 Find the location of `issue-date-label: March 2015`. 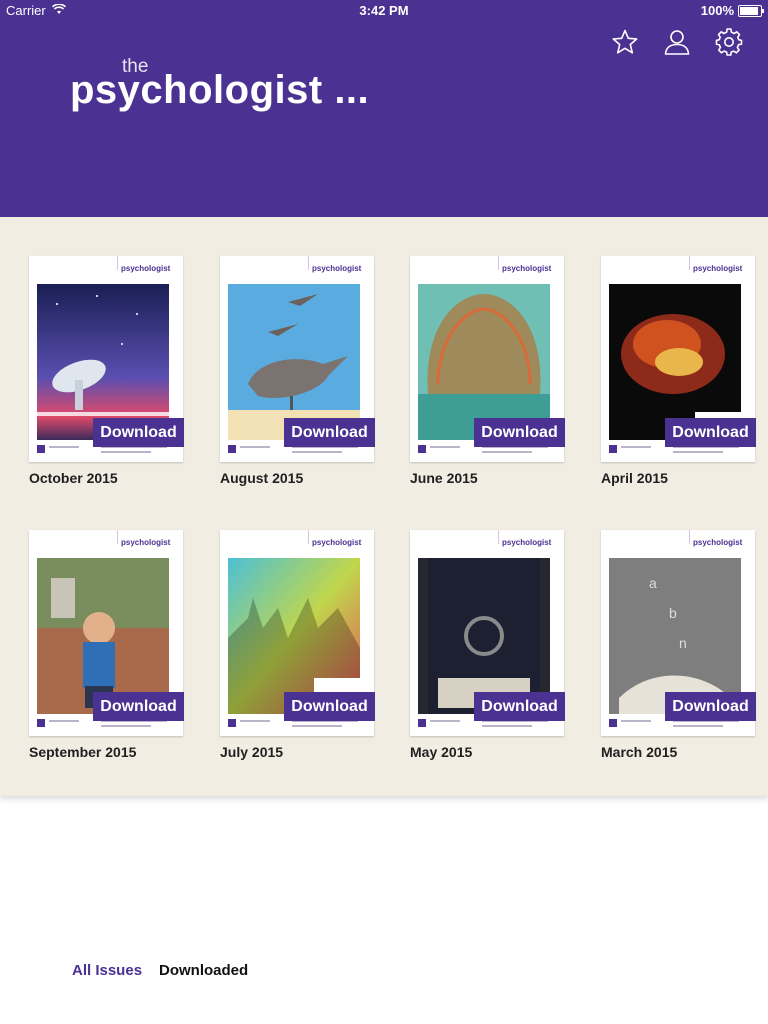

issue-date-label: March 2015 is located at coordinates (639, 752).